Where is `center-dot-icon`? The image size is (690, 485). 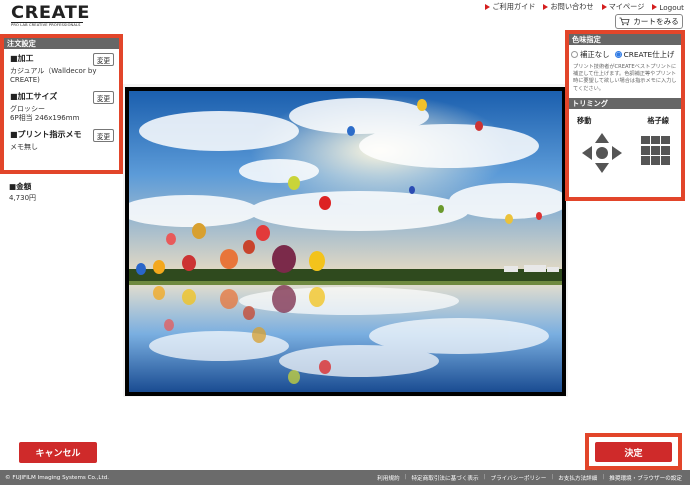
center-dot-icon is located at coordinates (602, 152).